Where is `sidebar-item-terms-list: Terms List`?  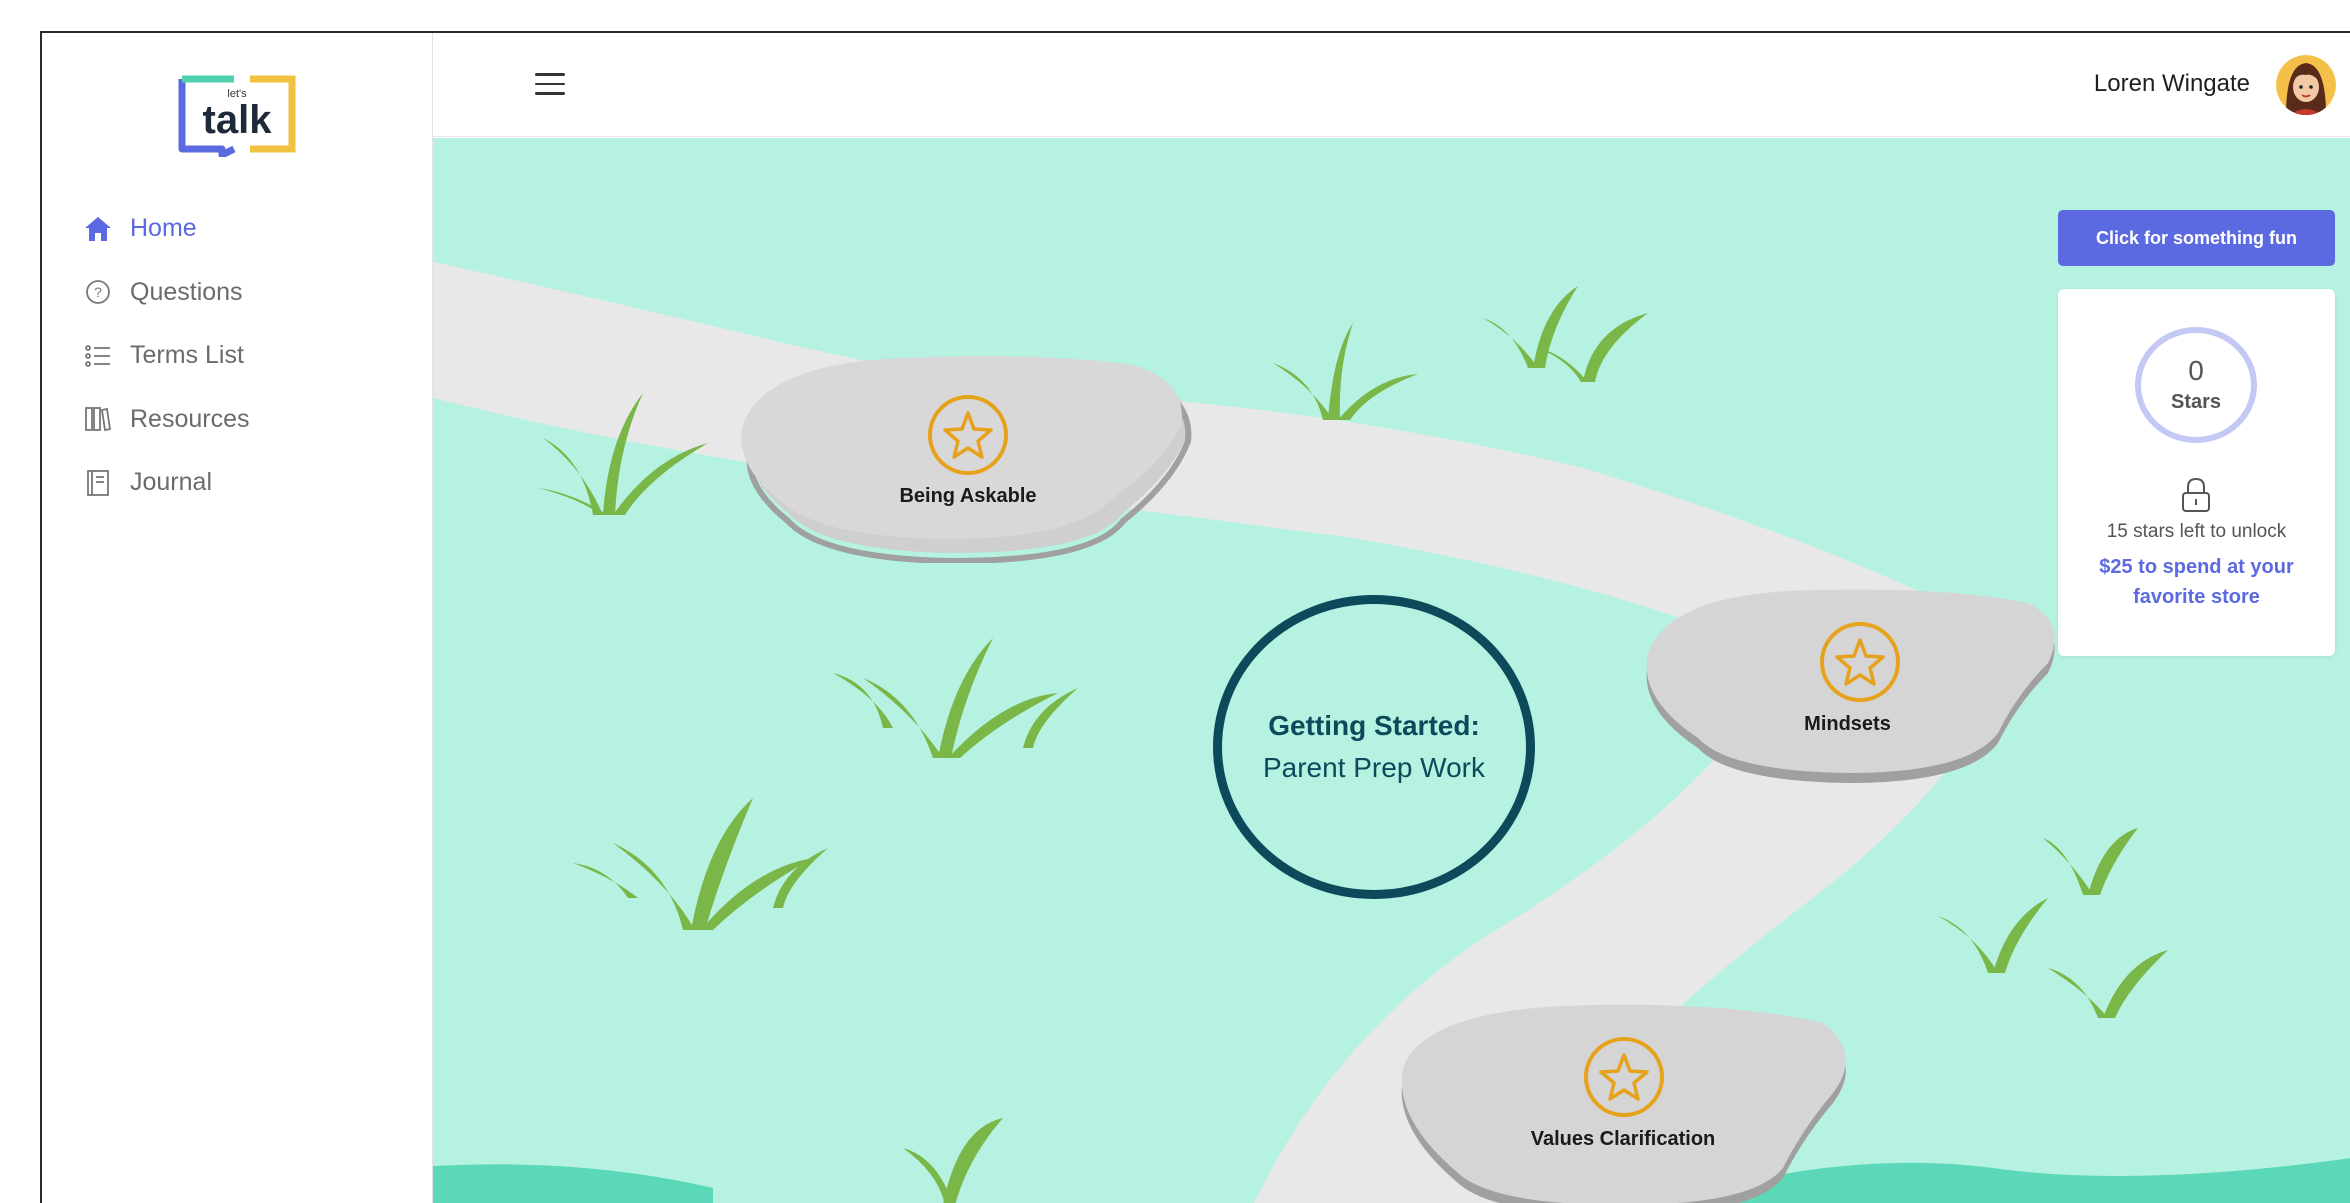
sidebar-item-terms-list: Terms List is located at coordinates (249, 356).